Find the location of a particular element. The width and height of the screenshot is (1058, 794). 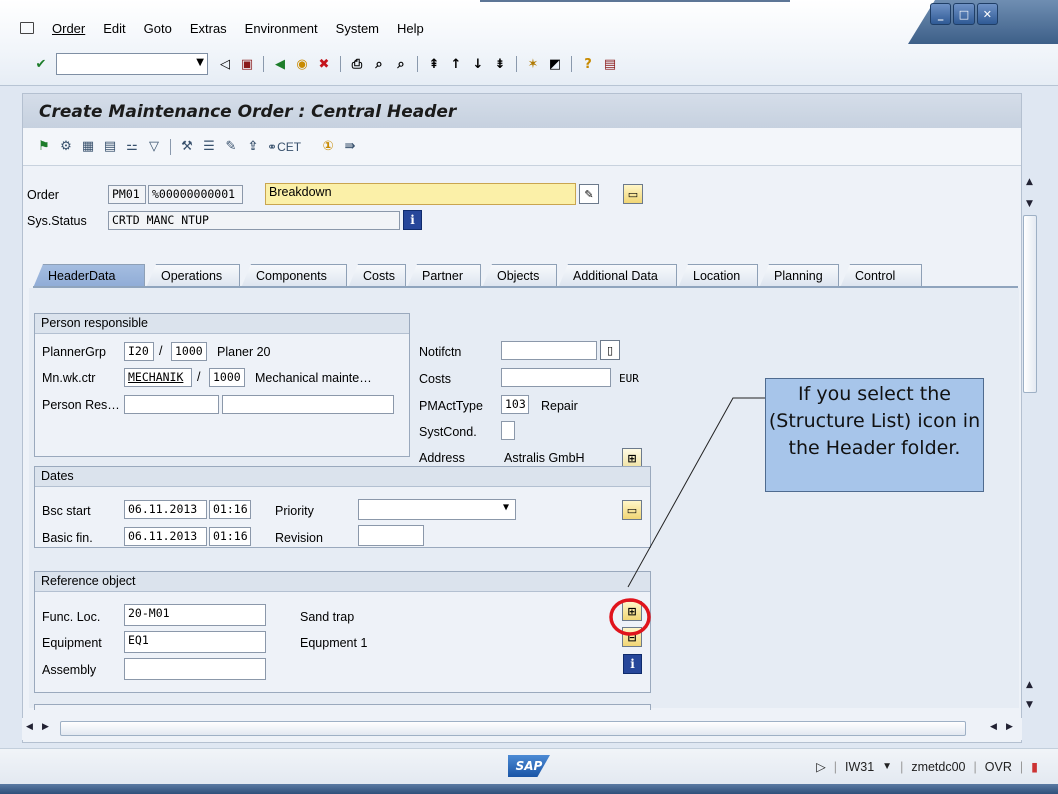

back-icon: ◀ is located at coordinates (280, 64).